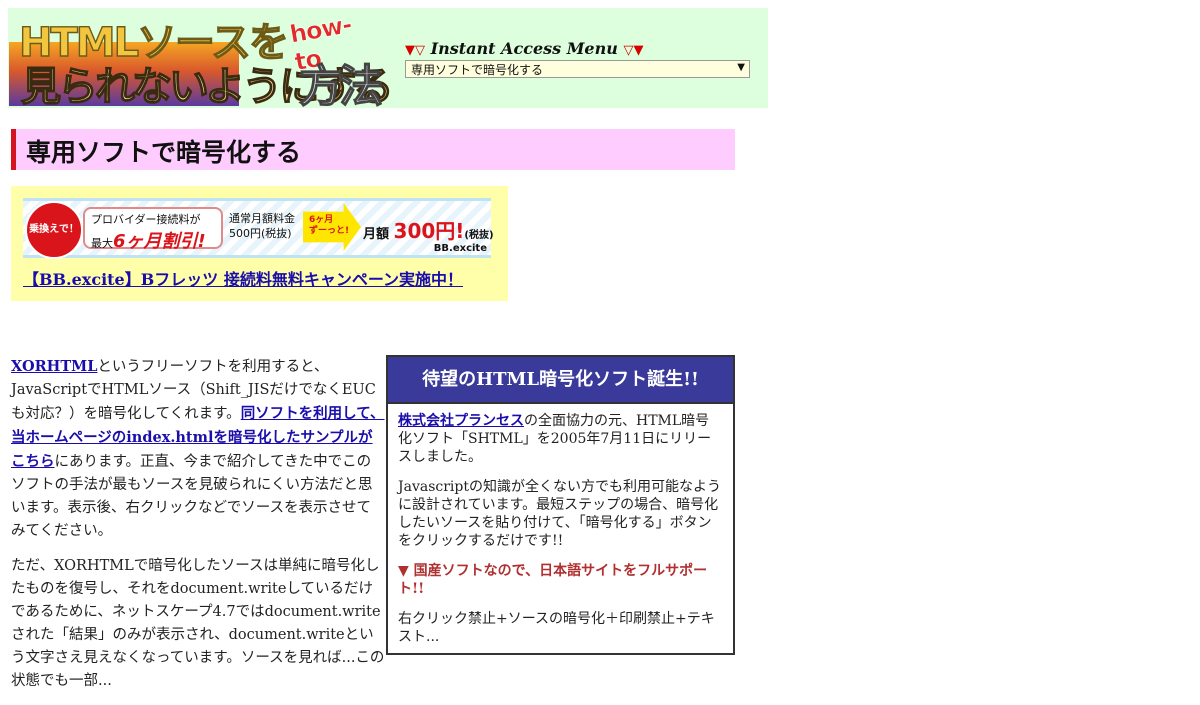 Image resolution: width=1200 pixels, height=705 pixels. I want to click on ad-pill-prefix: 最大, so click(102, 243).